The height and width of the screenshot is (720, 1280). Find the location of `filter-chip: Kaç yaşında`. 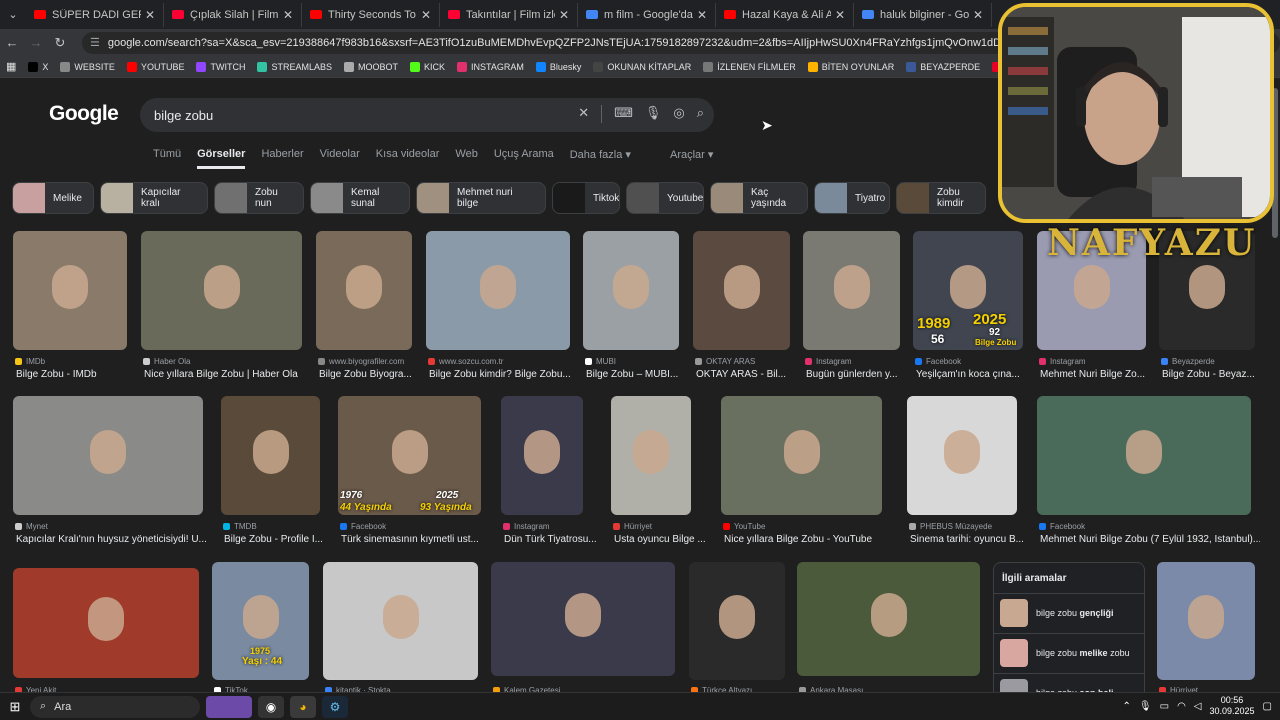

filter-chip: Kaç yaşında is located at coordinates (759, 198).